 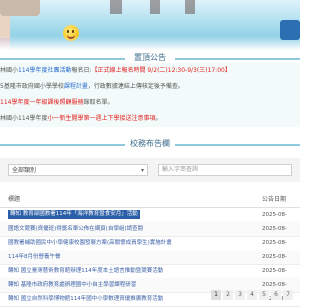 I want to click on table-row: 114年8月份營養午餐 2025-08-, so click(x=150, y=257).